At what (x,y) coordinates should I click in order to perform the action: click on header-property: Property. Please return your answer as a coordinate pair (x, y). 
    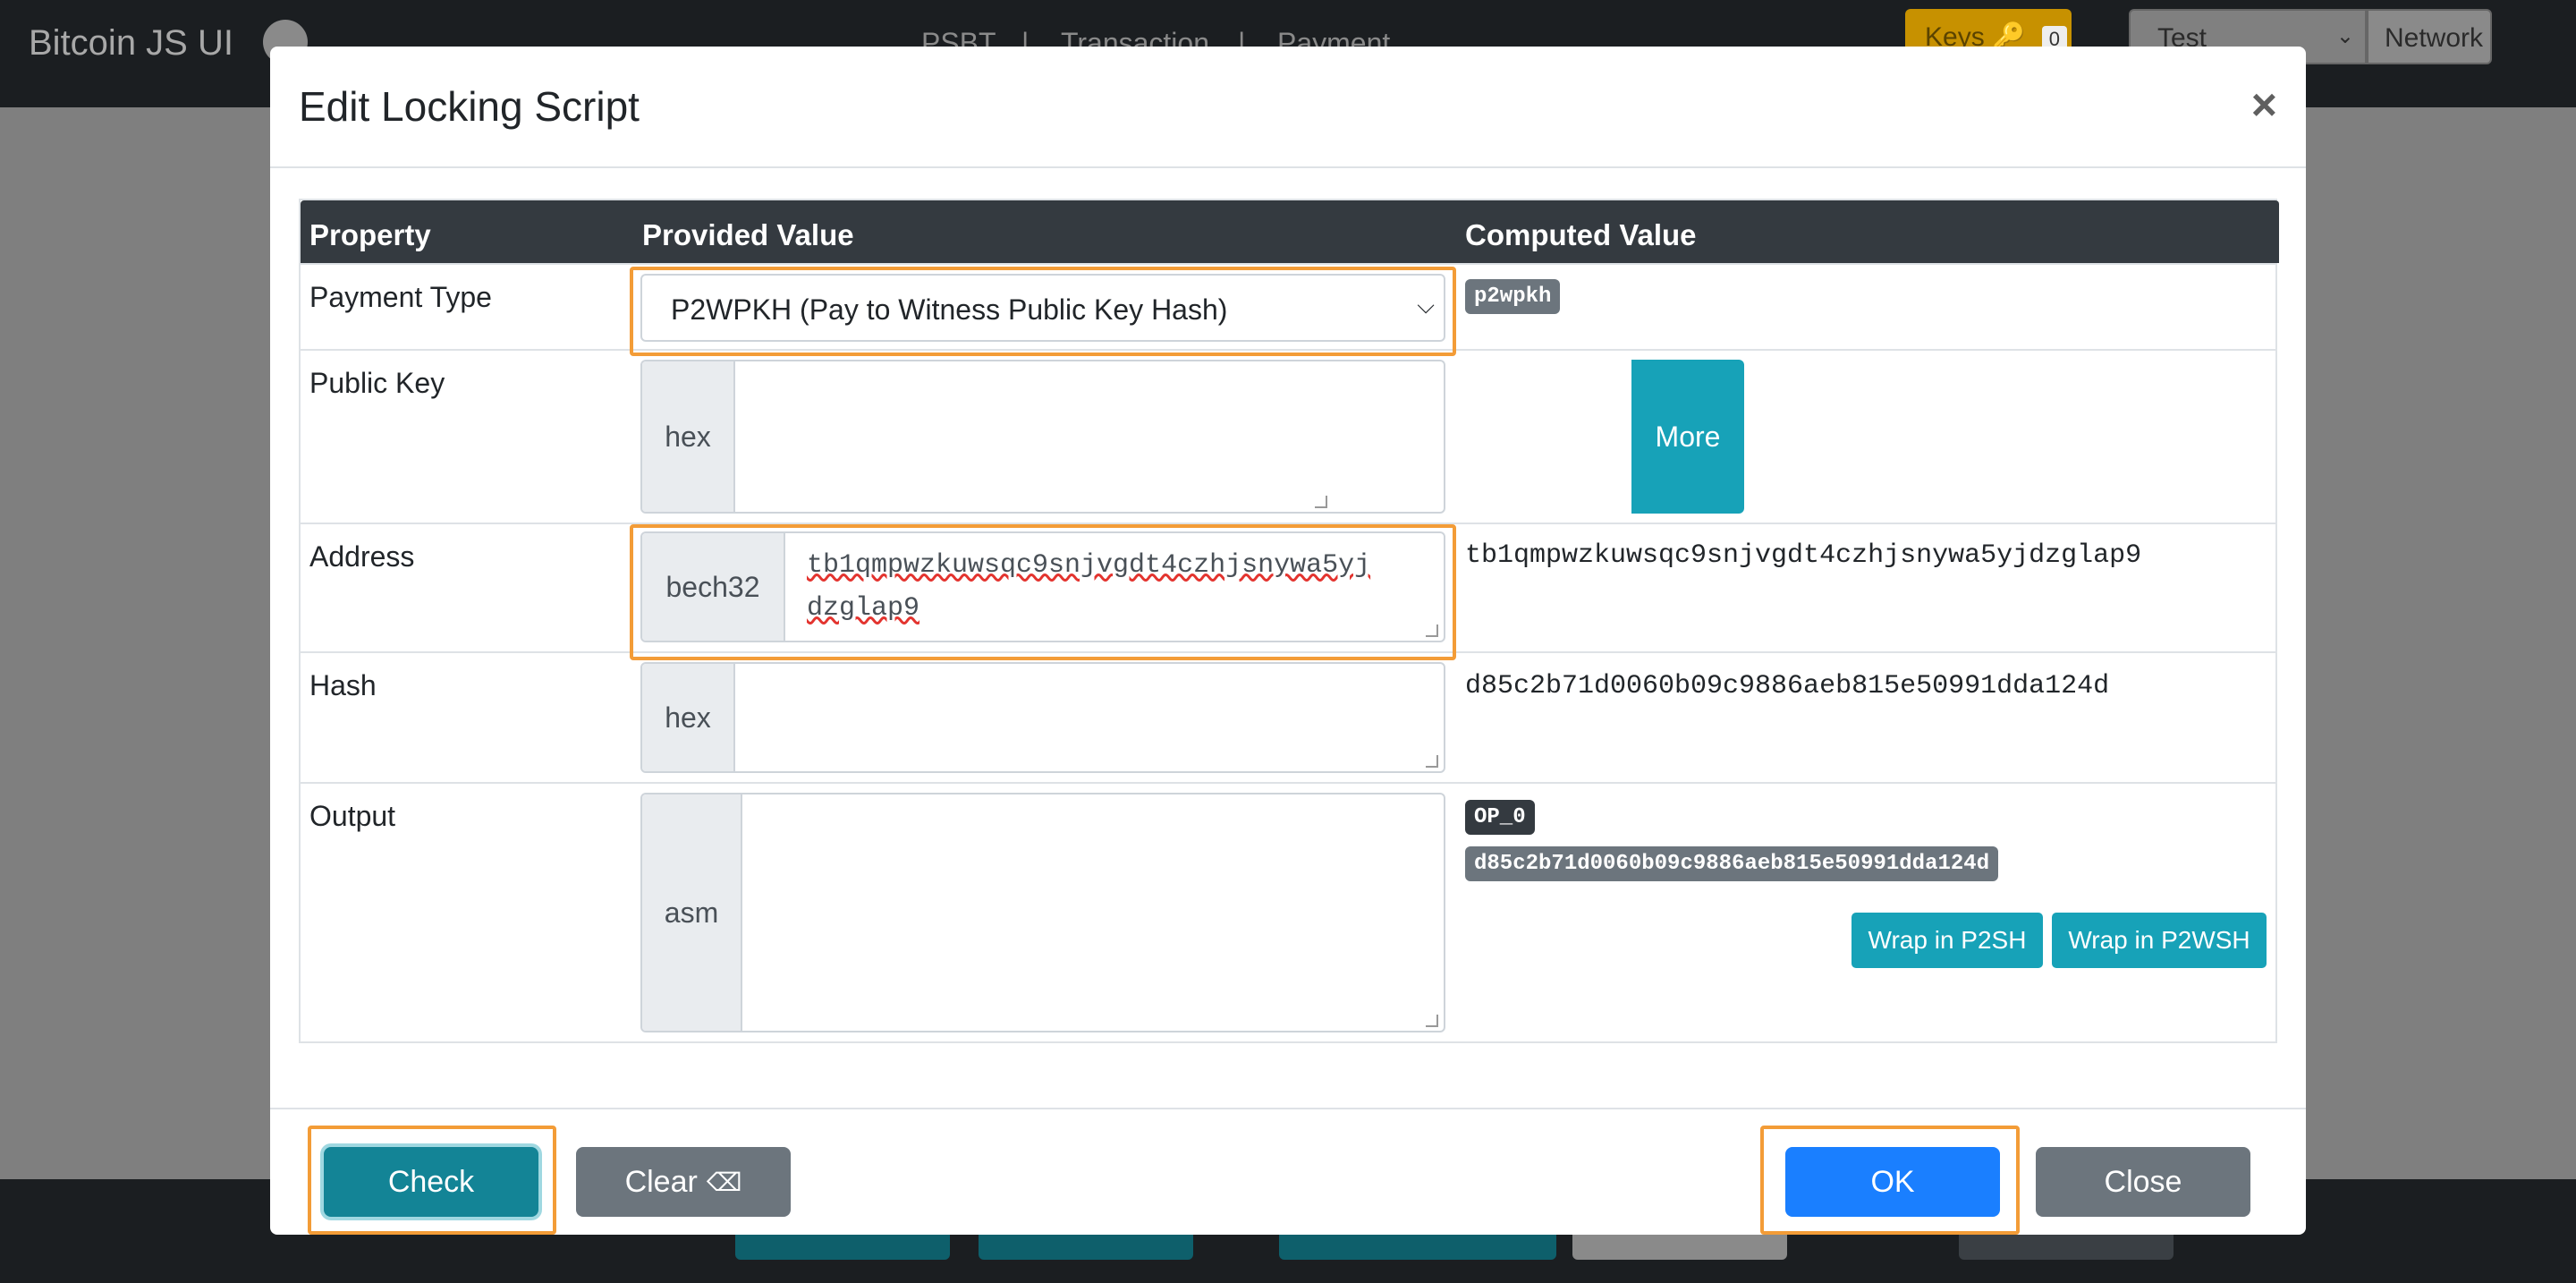
    Looking at the image, I should click on (370, 234).